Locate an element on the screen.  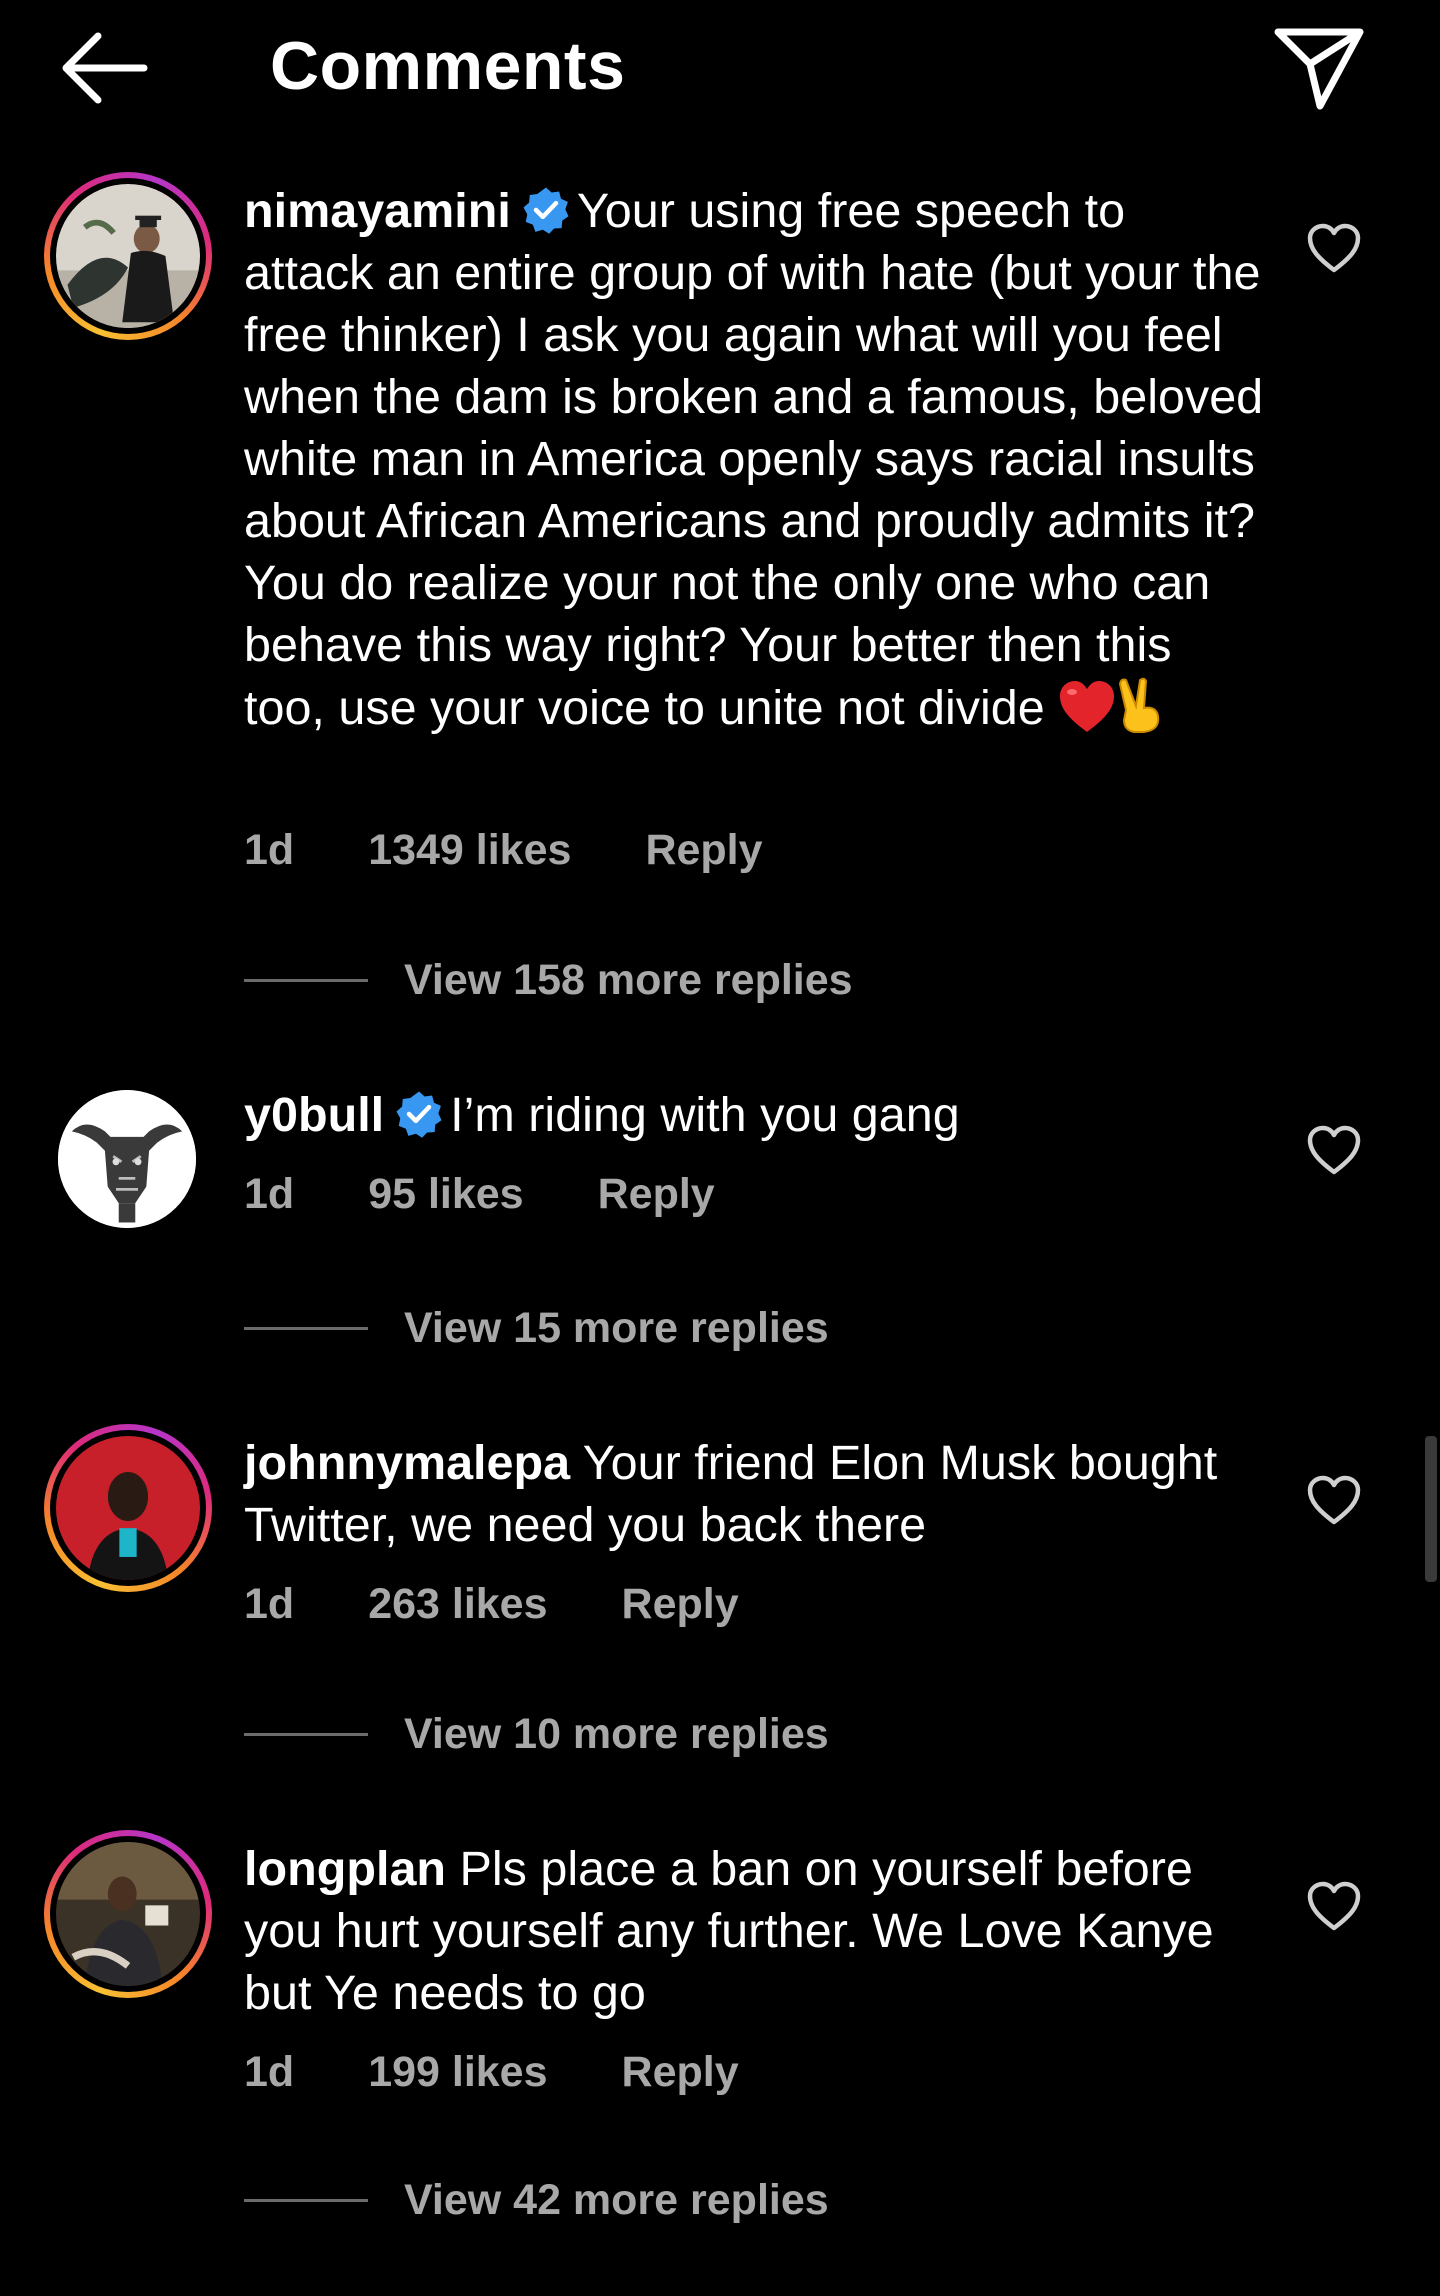
comment-username: y0bull is located at coordinates (314, 1115).